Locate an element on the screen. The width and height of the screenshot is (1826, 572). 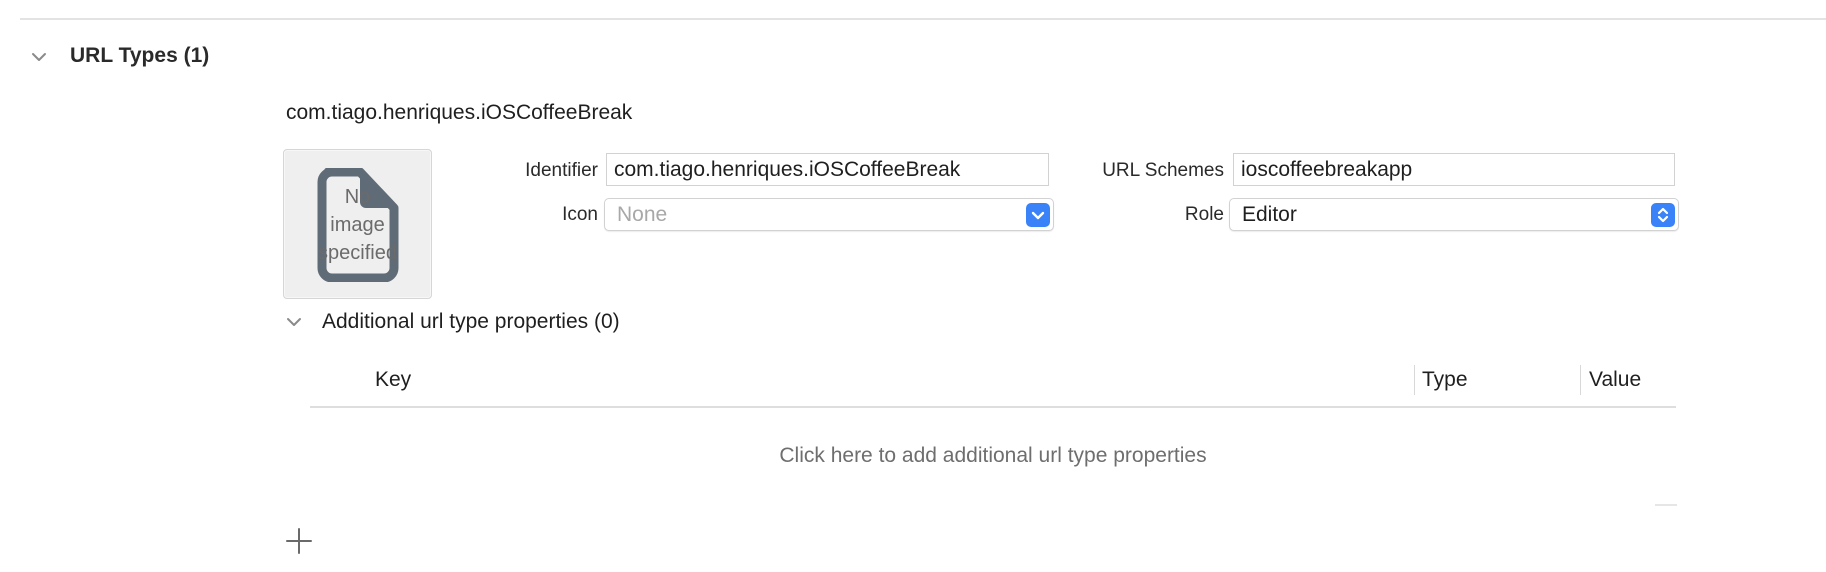
plus-icon is located at coordinates (299, 541).